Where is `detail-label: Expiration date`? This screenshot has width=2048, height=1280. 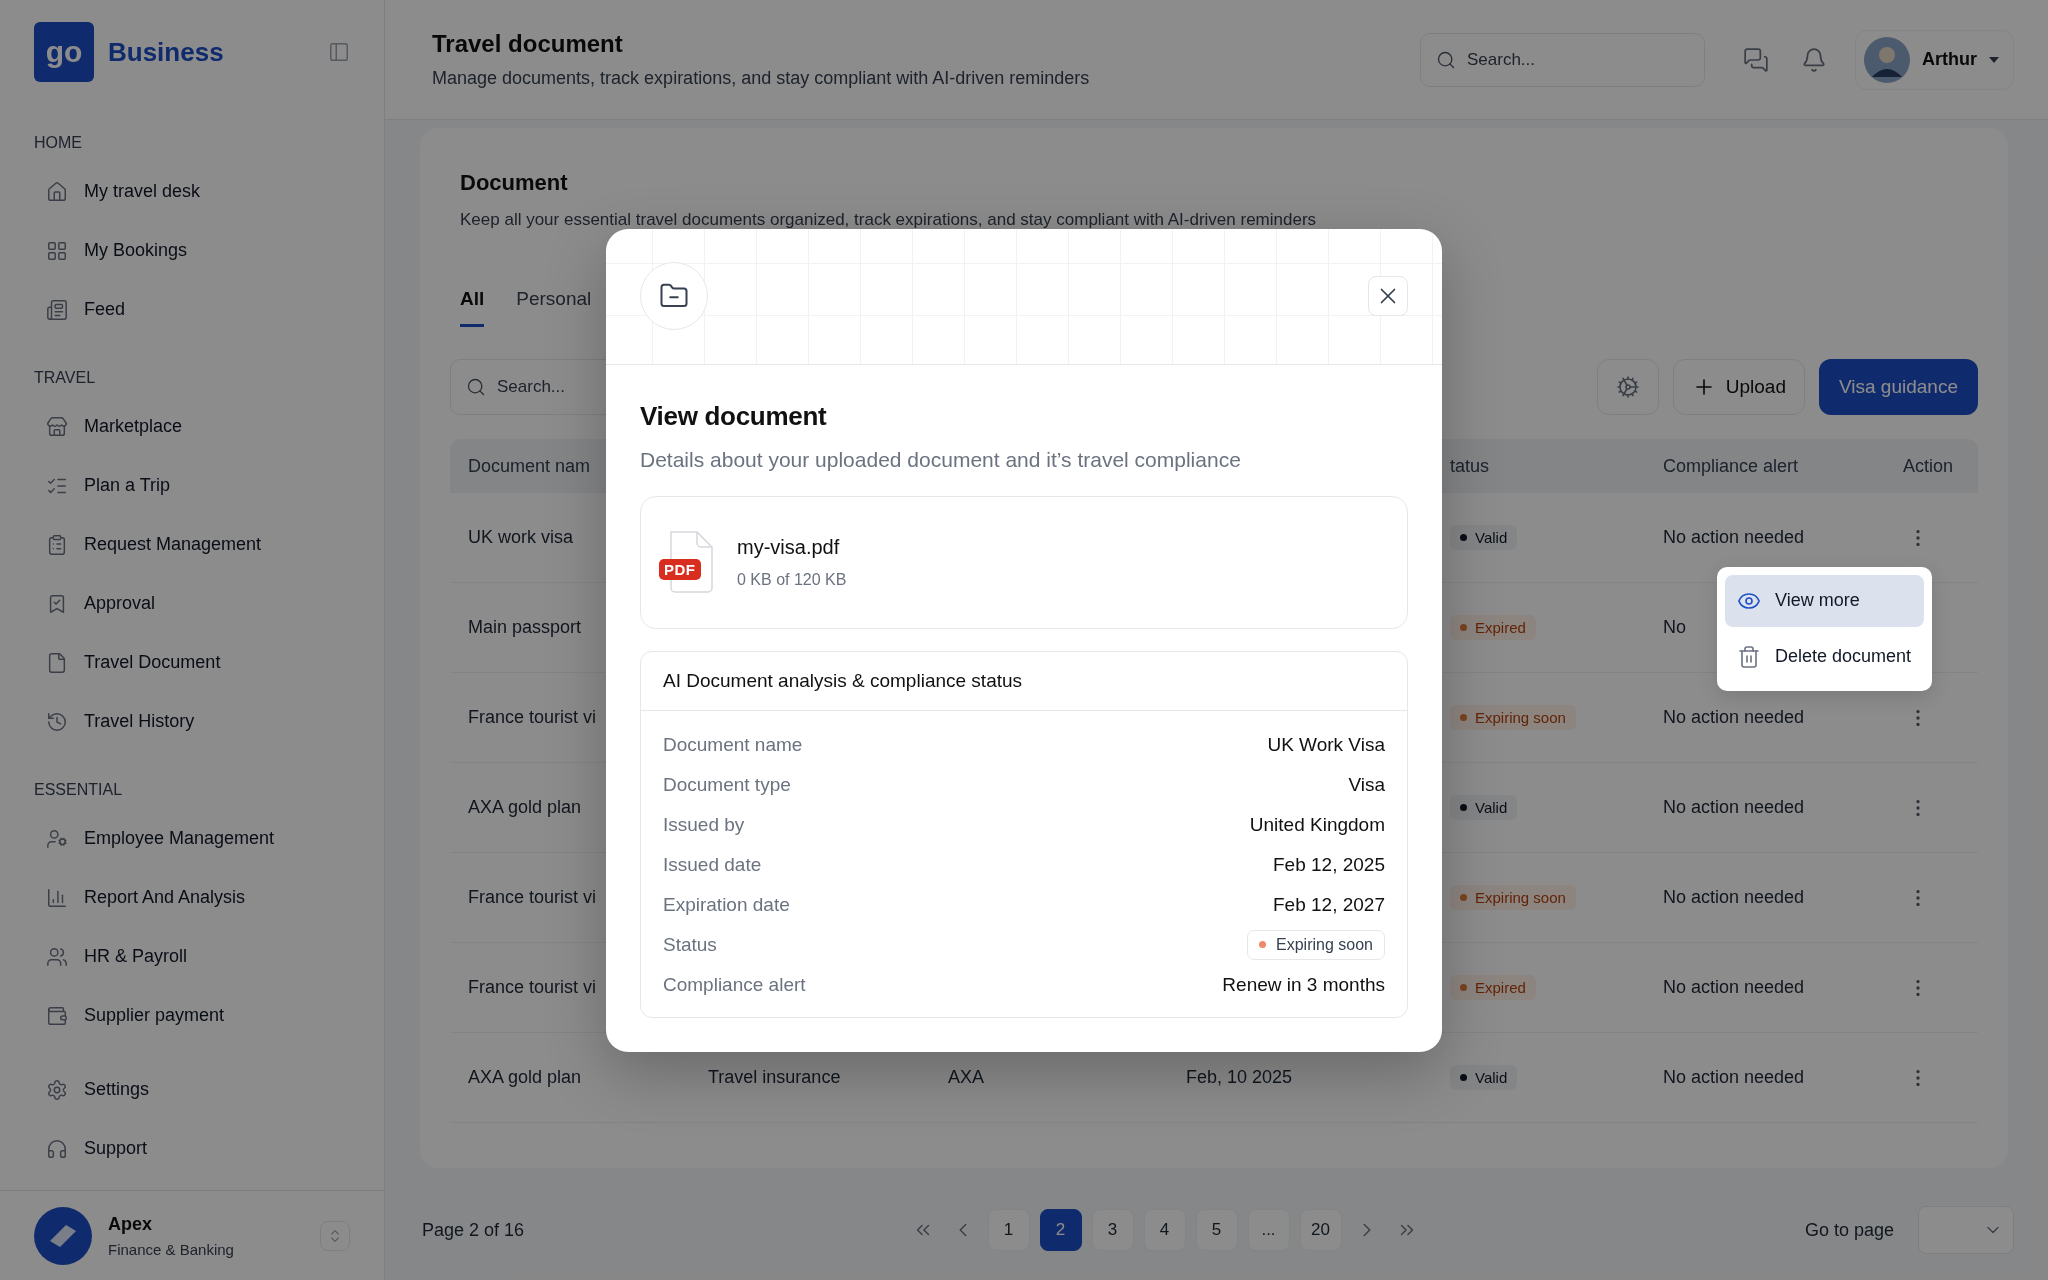
detail-label: Expiration date is located at coordinates (726, 904).